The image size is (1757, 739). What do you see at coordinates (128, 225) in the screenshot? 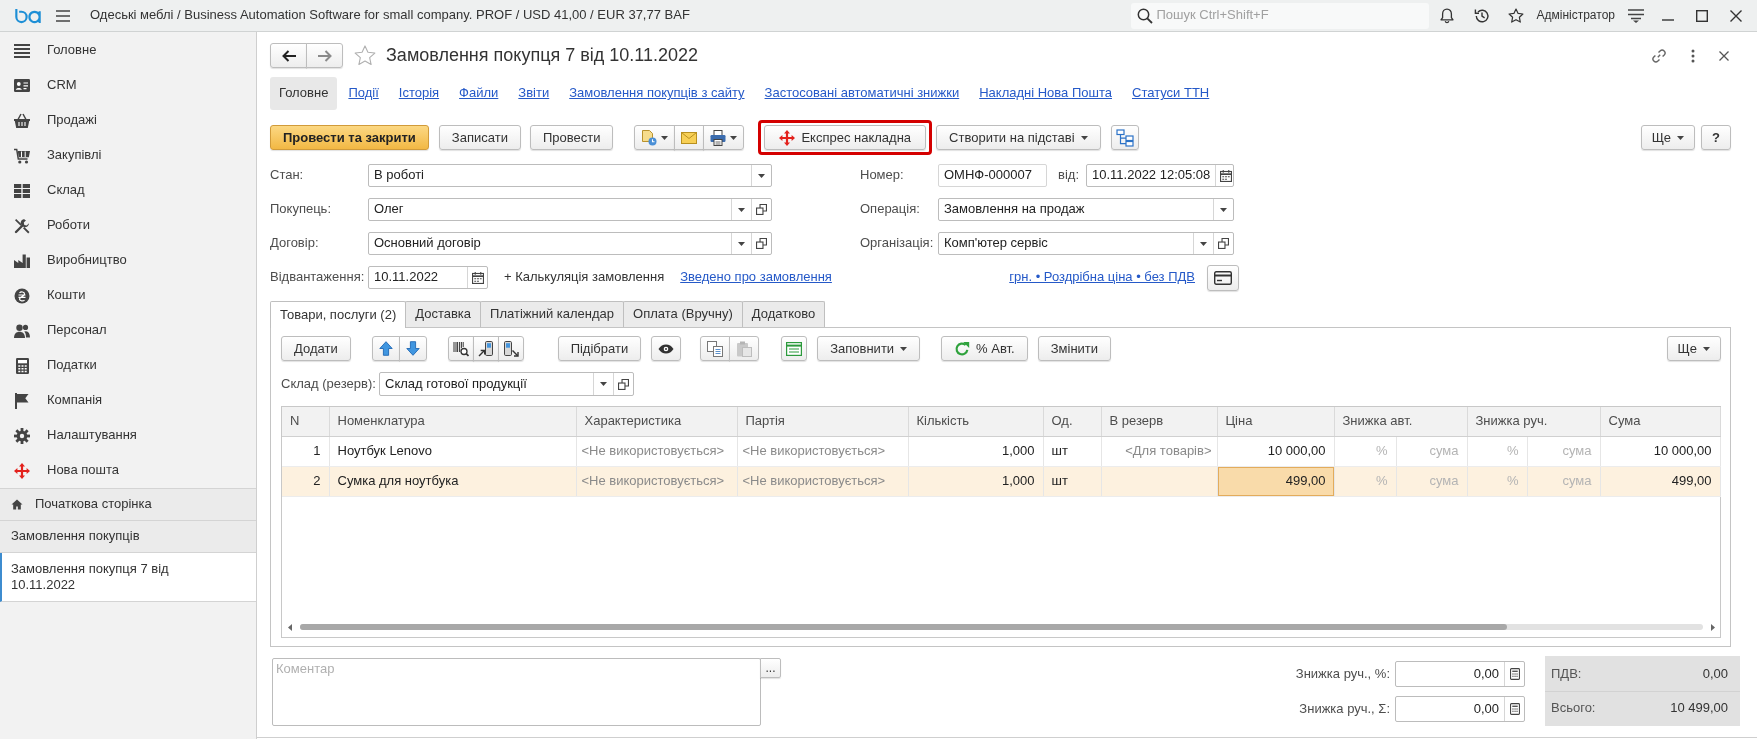
I see `sidebar-item: Роботи` at bounding box center [128, 225].